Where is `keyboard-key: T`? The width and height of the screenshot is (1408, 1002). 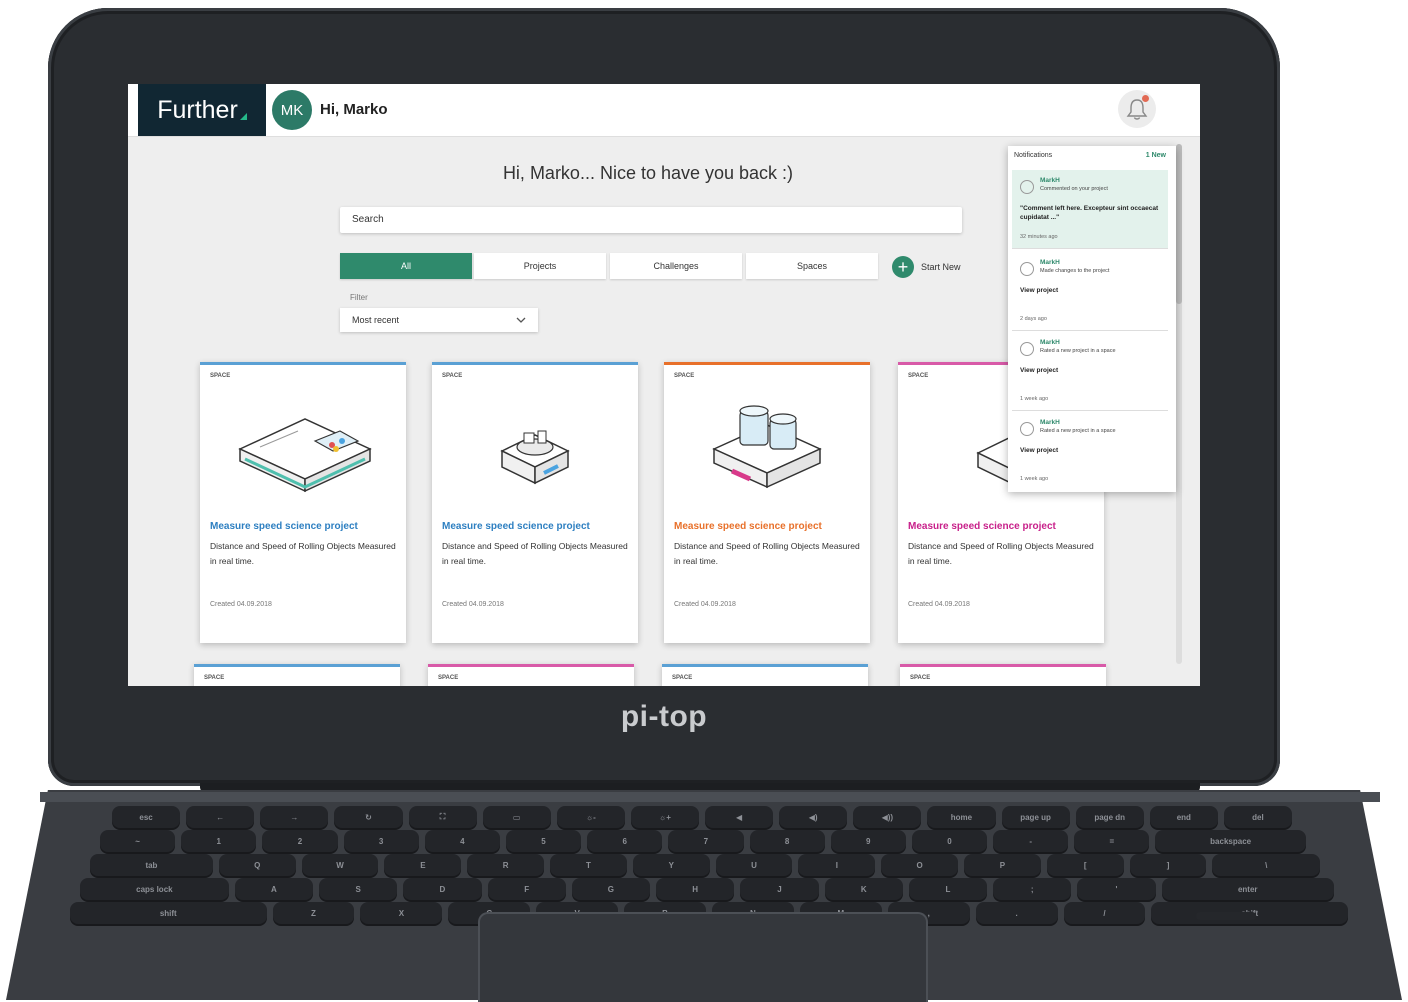 keyboard-key: T is located at coordinates (588, 865).